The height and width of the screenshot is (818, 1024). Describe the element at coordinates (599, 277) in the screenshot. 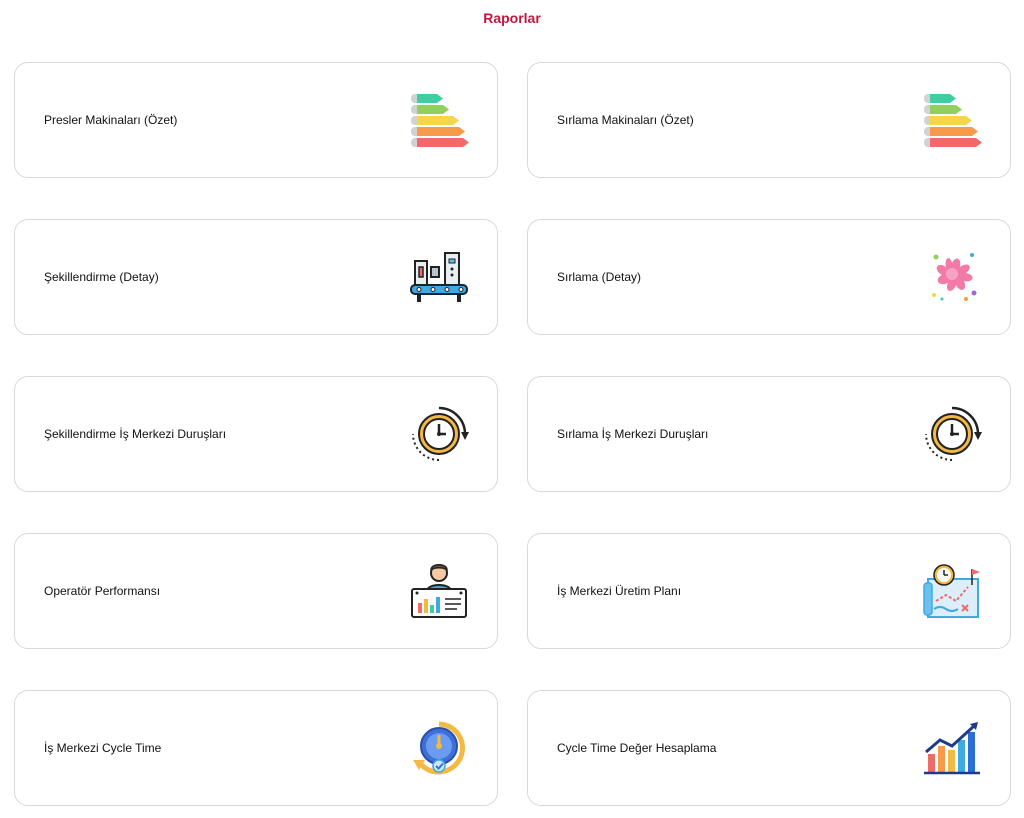

I see `report-card-label: Sırlama (Detay)` at that location.